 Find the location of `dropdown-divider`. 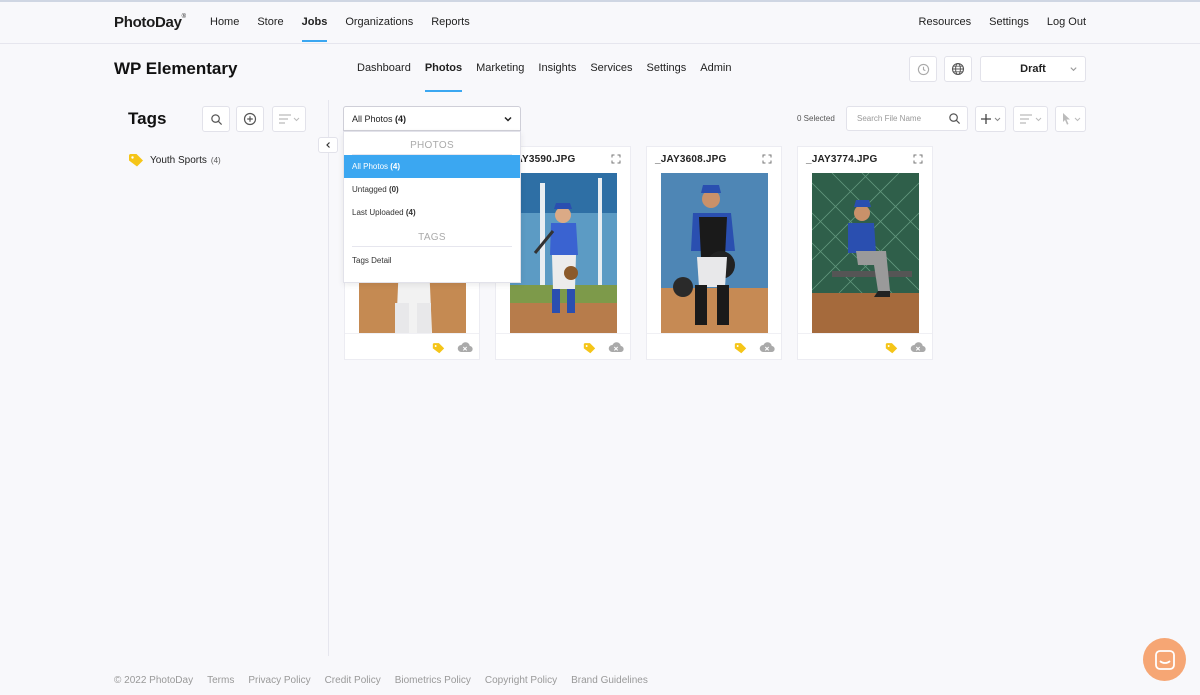

dropdown-divider is located at coordinates (432, 246).